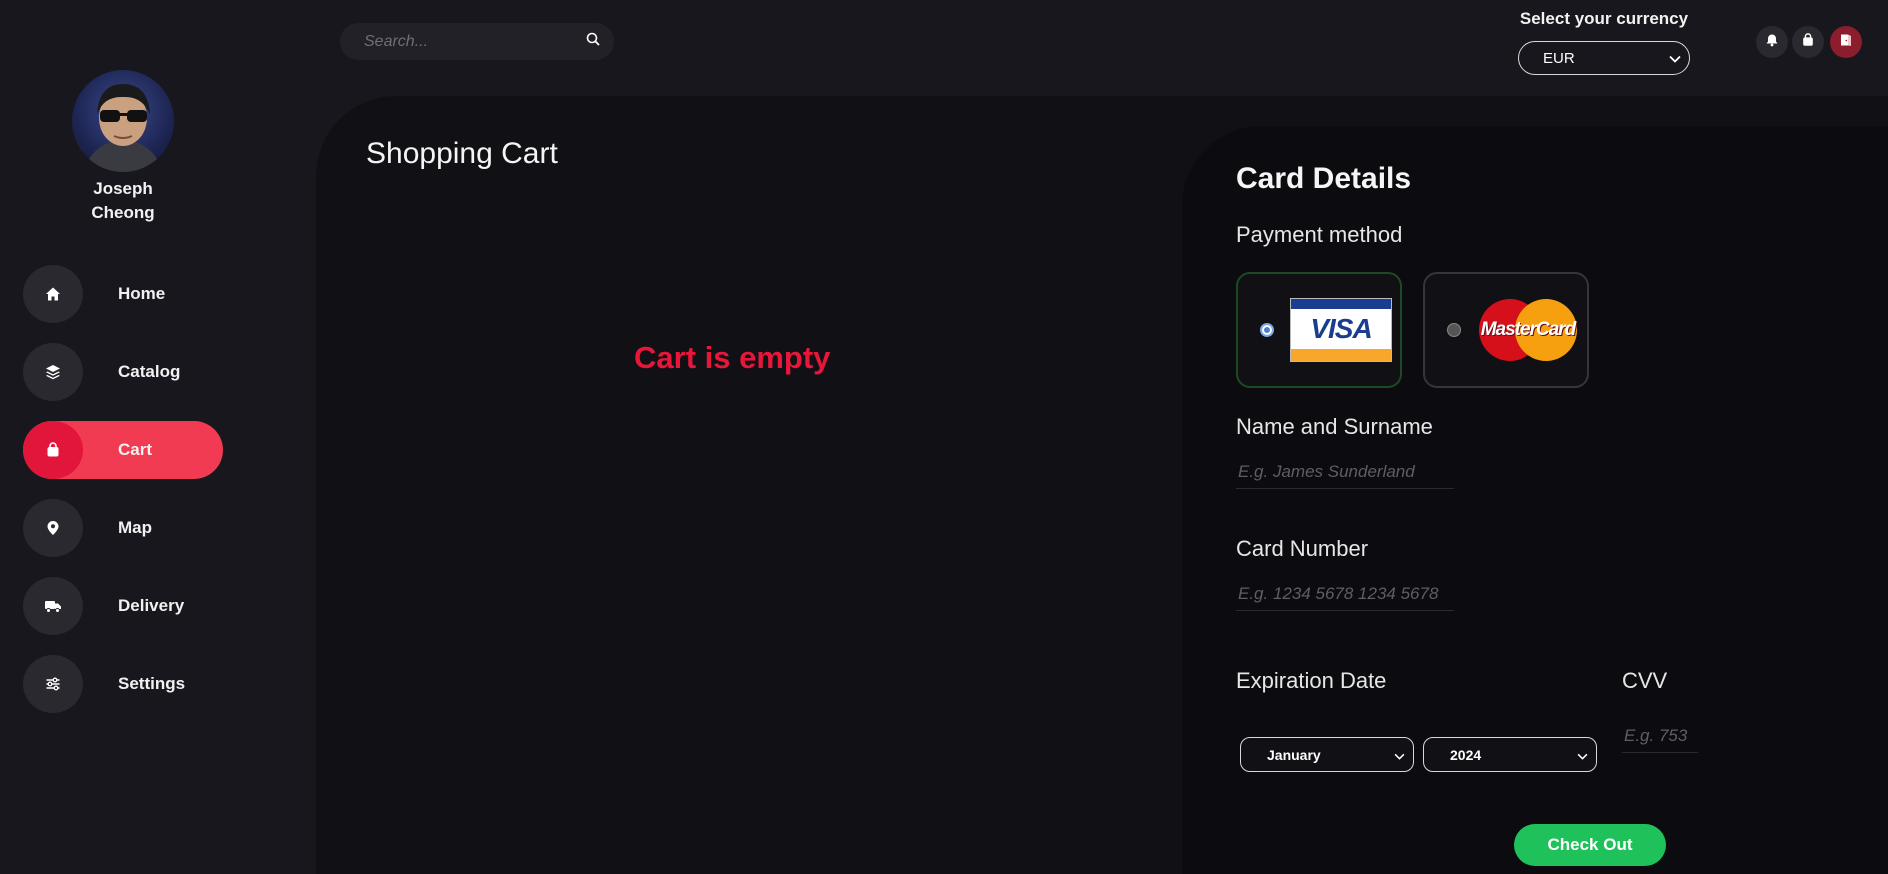 The width and height of the screenshot is (1888, 874). Describe the element at coordinates (1345, 472) in the screenshot. I see `name-field` at that location.